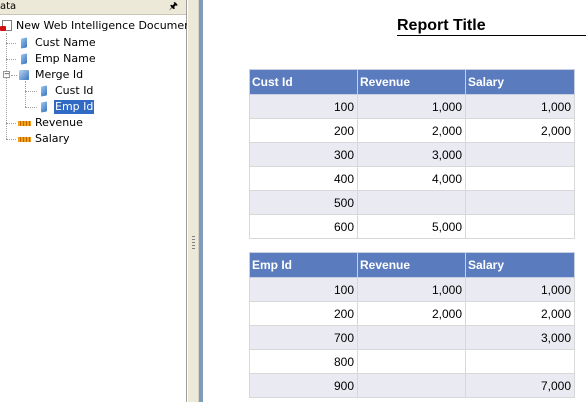 The image size is (586, 402). I want to click on tree-item-salary: Salary, so click(93, 139).